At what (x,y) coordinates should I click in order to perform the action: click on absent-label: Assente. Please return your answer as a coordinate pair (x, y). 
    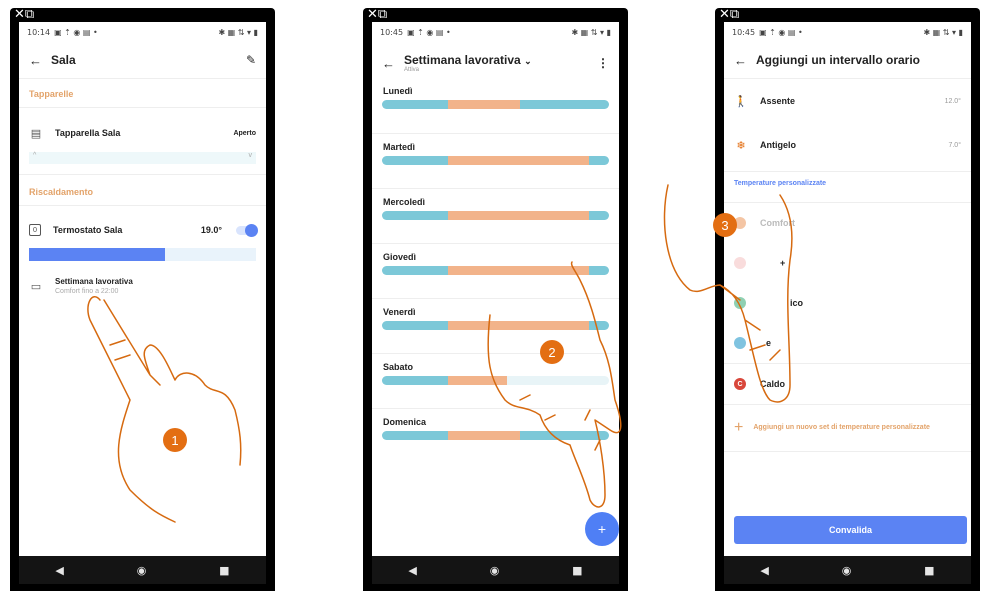
    Looking at the image, I should click on (778, 101).